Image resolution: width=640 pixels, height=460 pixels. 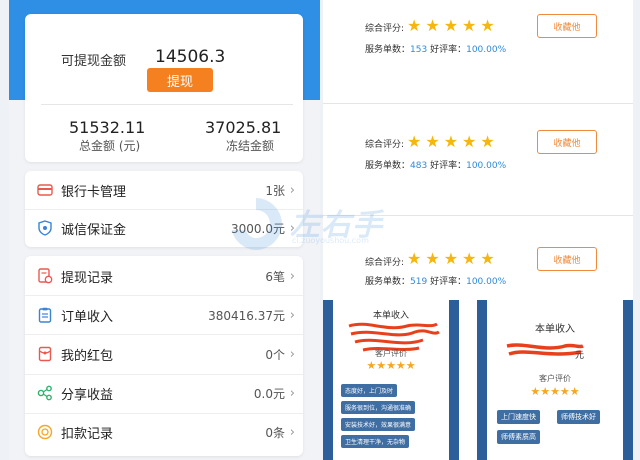 What do you see at coordinates (375, 441) in the screenshot?
I see `review-tag: 卫生清理干净，无杂物` at bounding box center [375, 441].